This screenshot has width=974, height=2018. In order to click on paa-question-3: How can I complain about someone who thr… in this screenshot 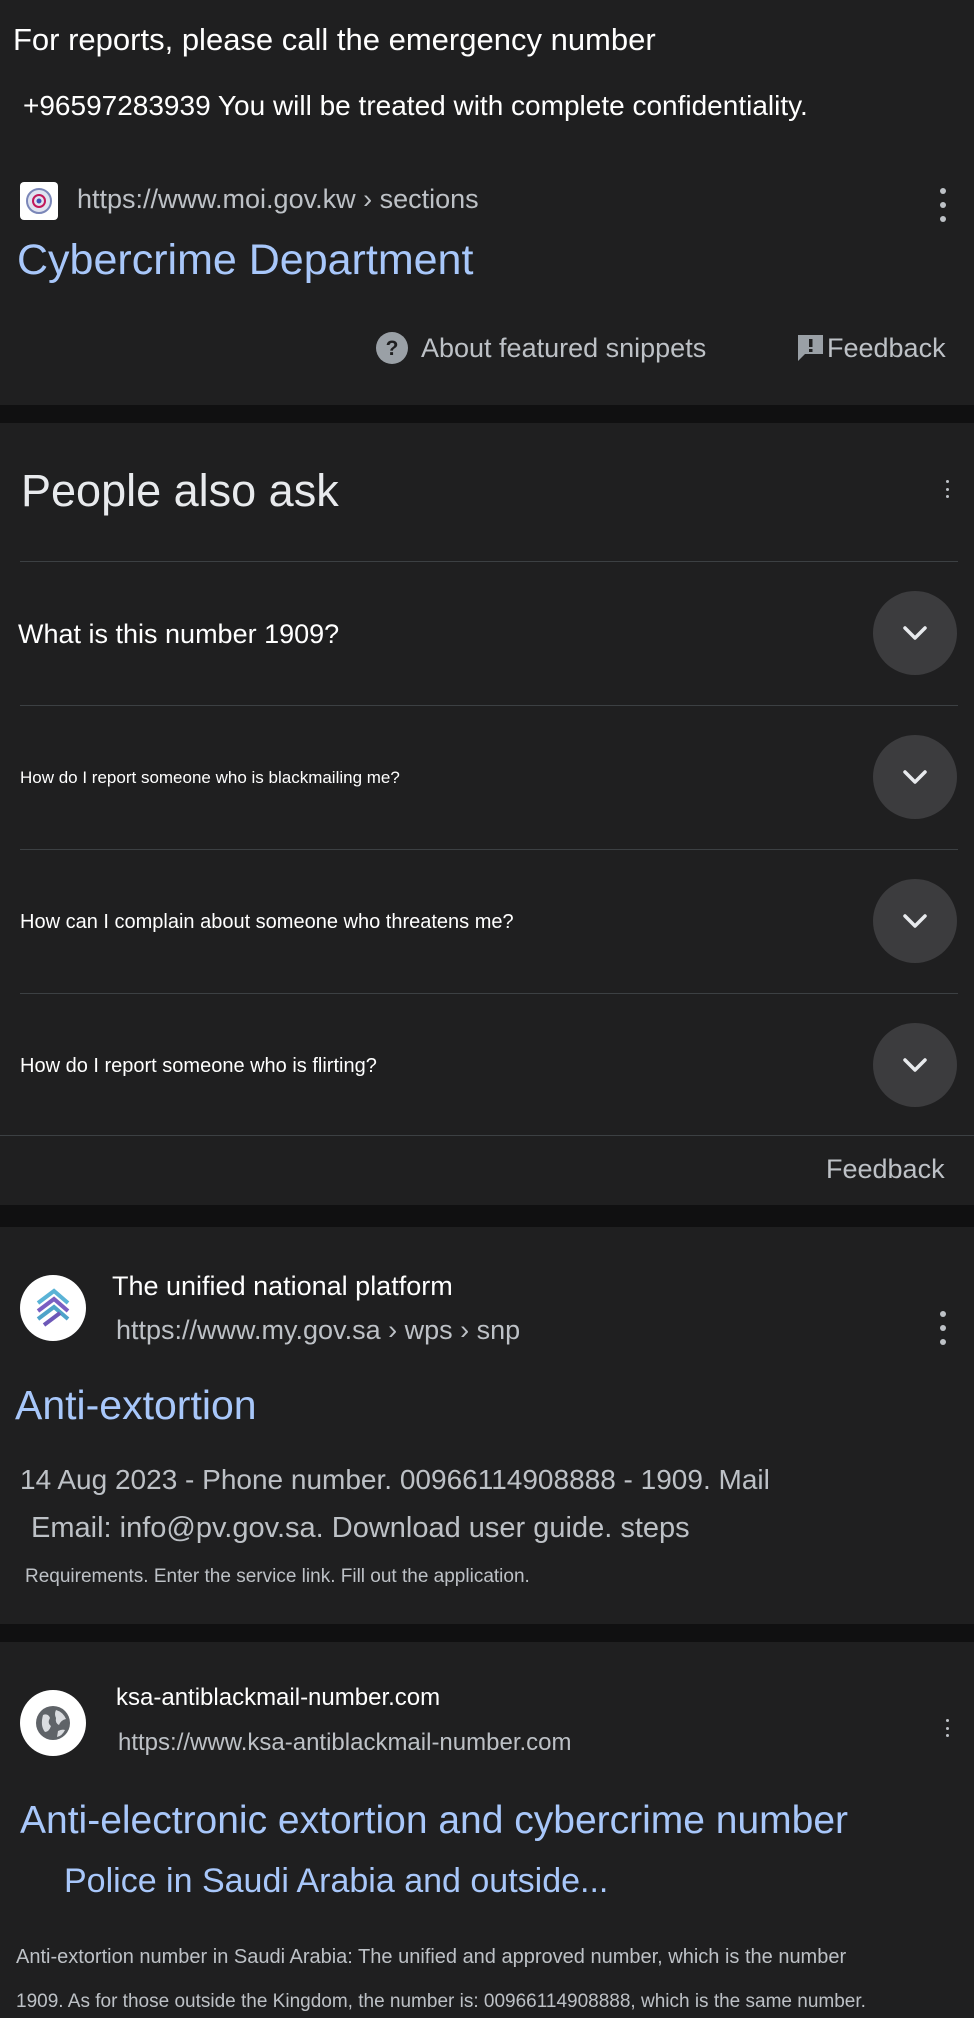, I will do `click(487, 921)`.